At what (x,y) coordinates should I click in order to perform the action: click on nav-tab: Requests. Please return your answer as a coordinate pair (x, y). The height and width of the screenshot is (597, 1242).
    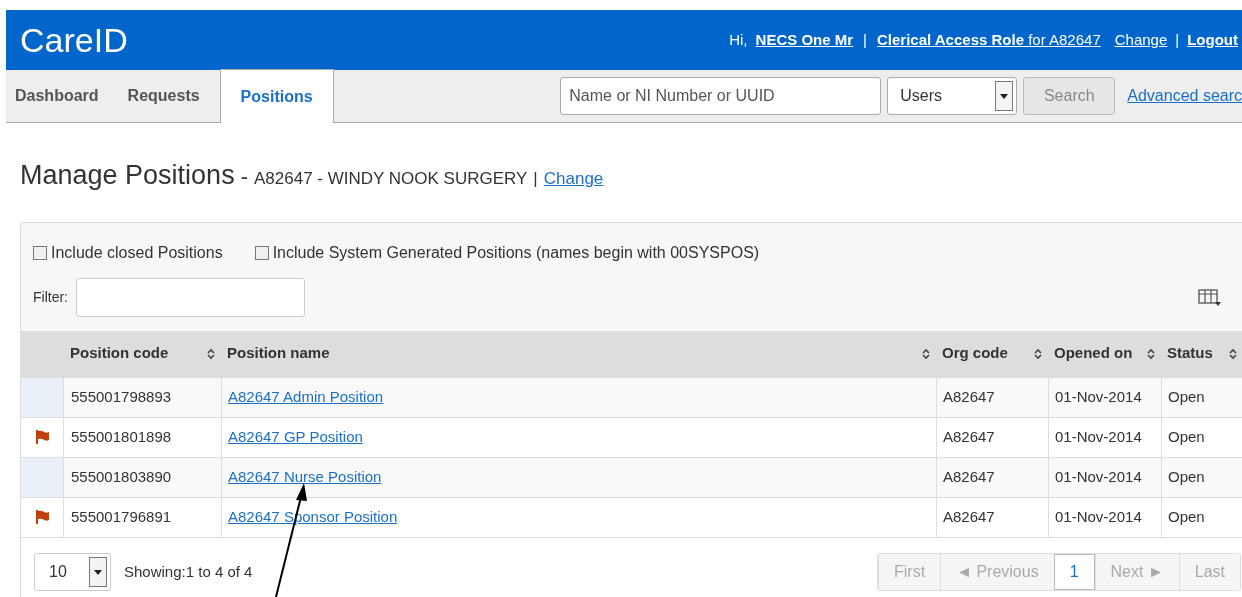
    Looking at the image, I should click on (163, 95).